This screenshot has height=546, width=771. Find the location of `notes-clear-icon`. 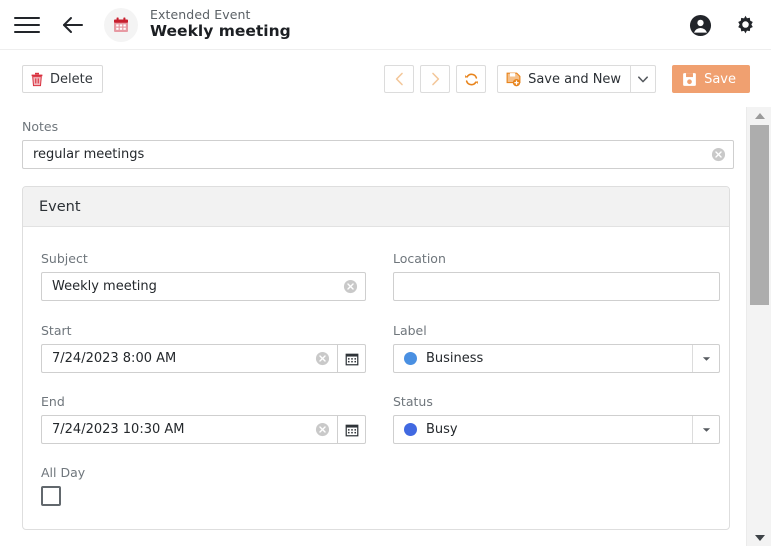

notes-clear-icon is located at coordinates (718, 154).